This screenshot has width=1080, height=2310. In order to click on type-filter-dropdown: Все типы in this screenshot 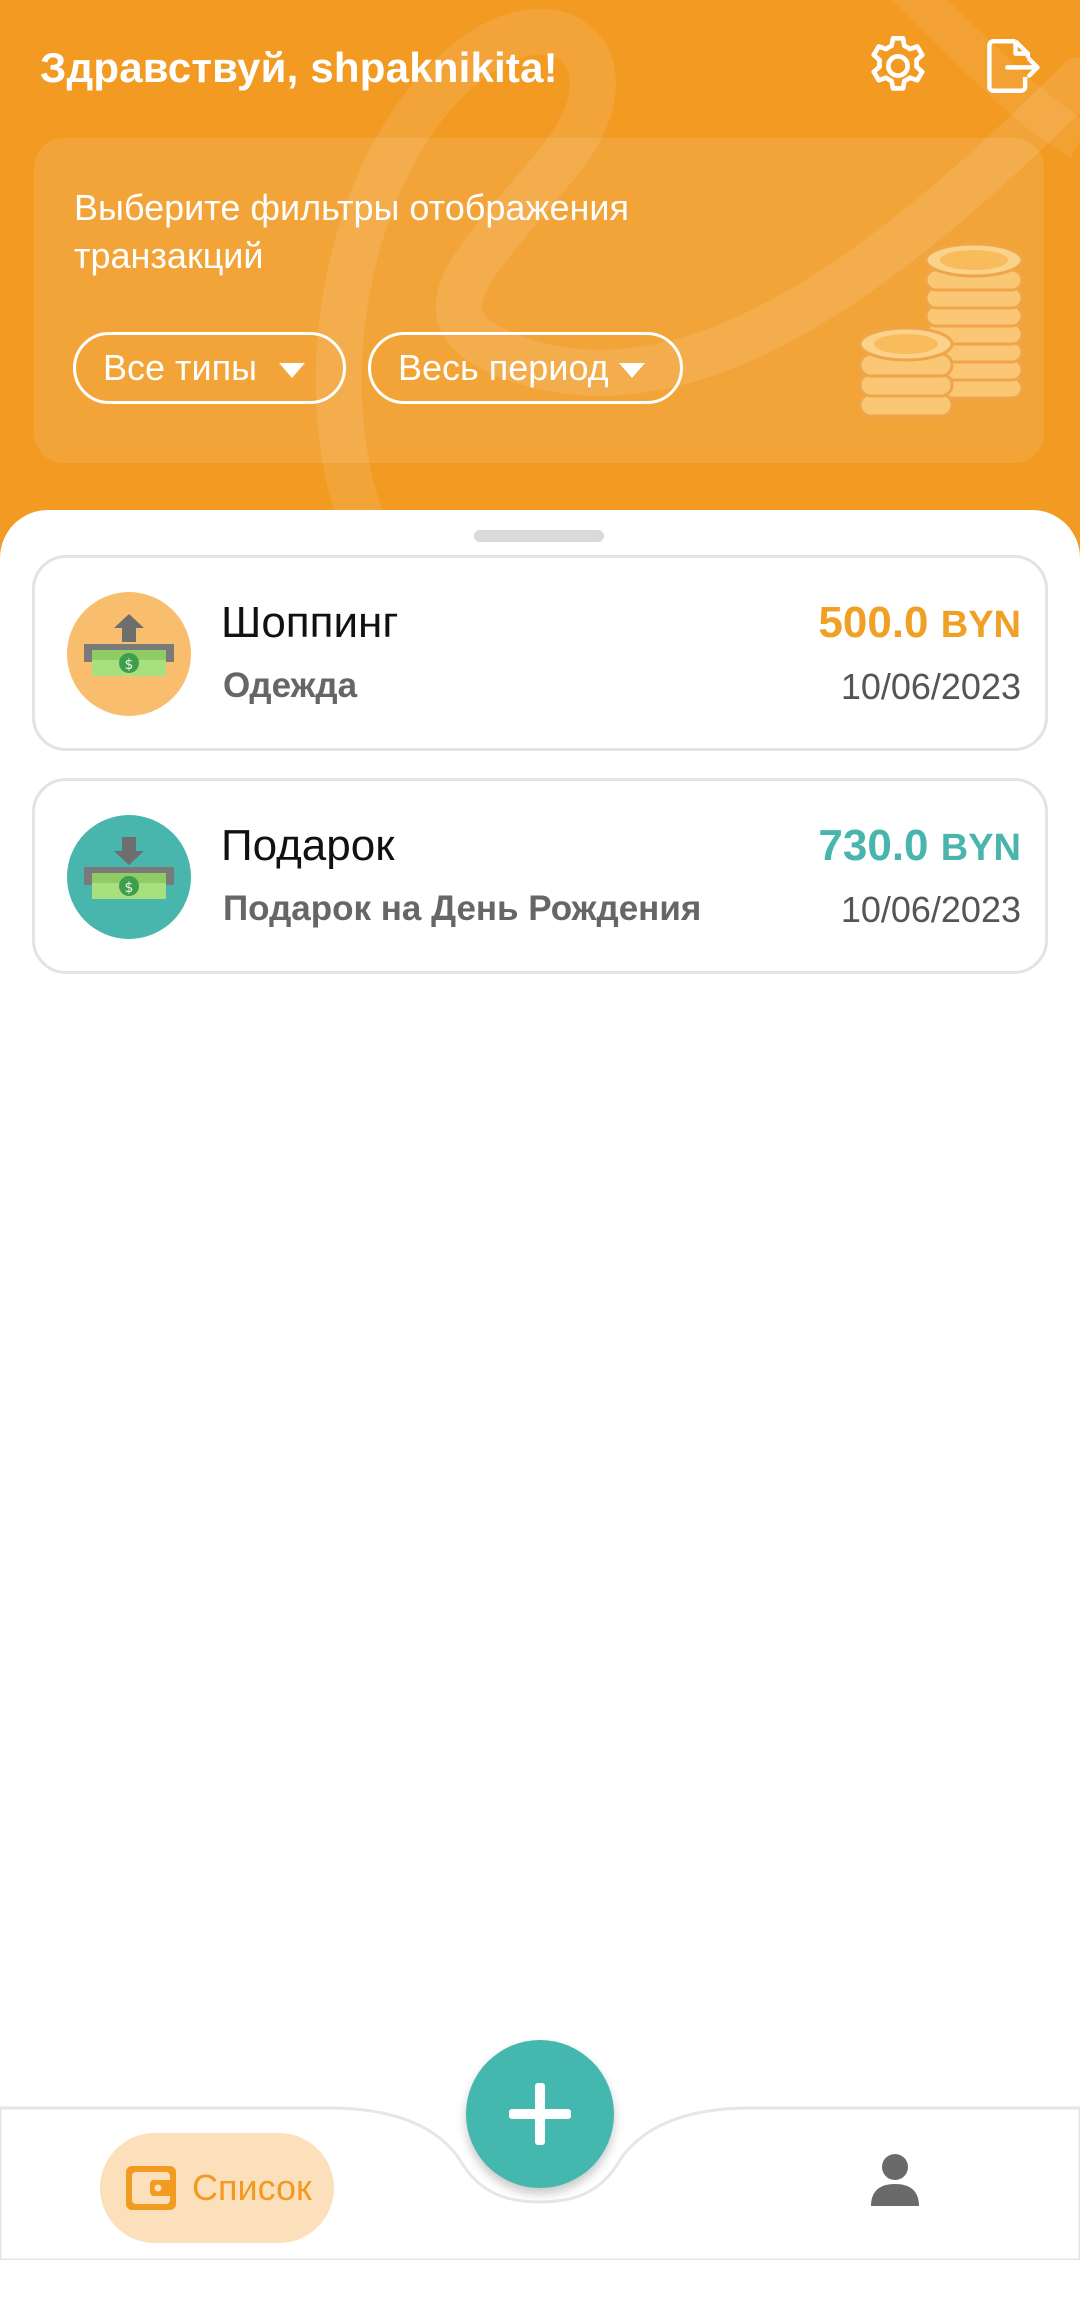, I will do `click(209, 368)`.